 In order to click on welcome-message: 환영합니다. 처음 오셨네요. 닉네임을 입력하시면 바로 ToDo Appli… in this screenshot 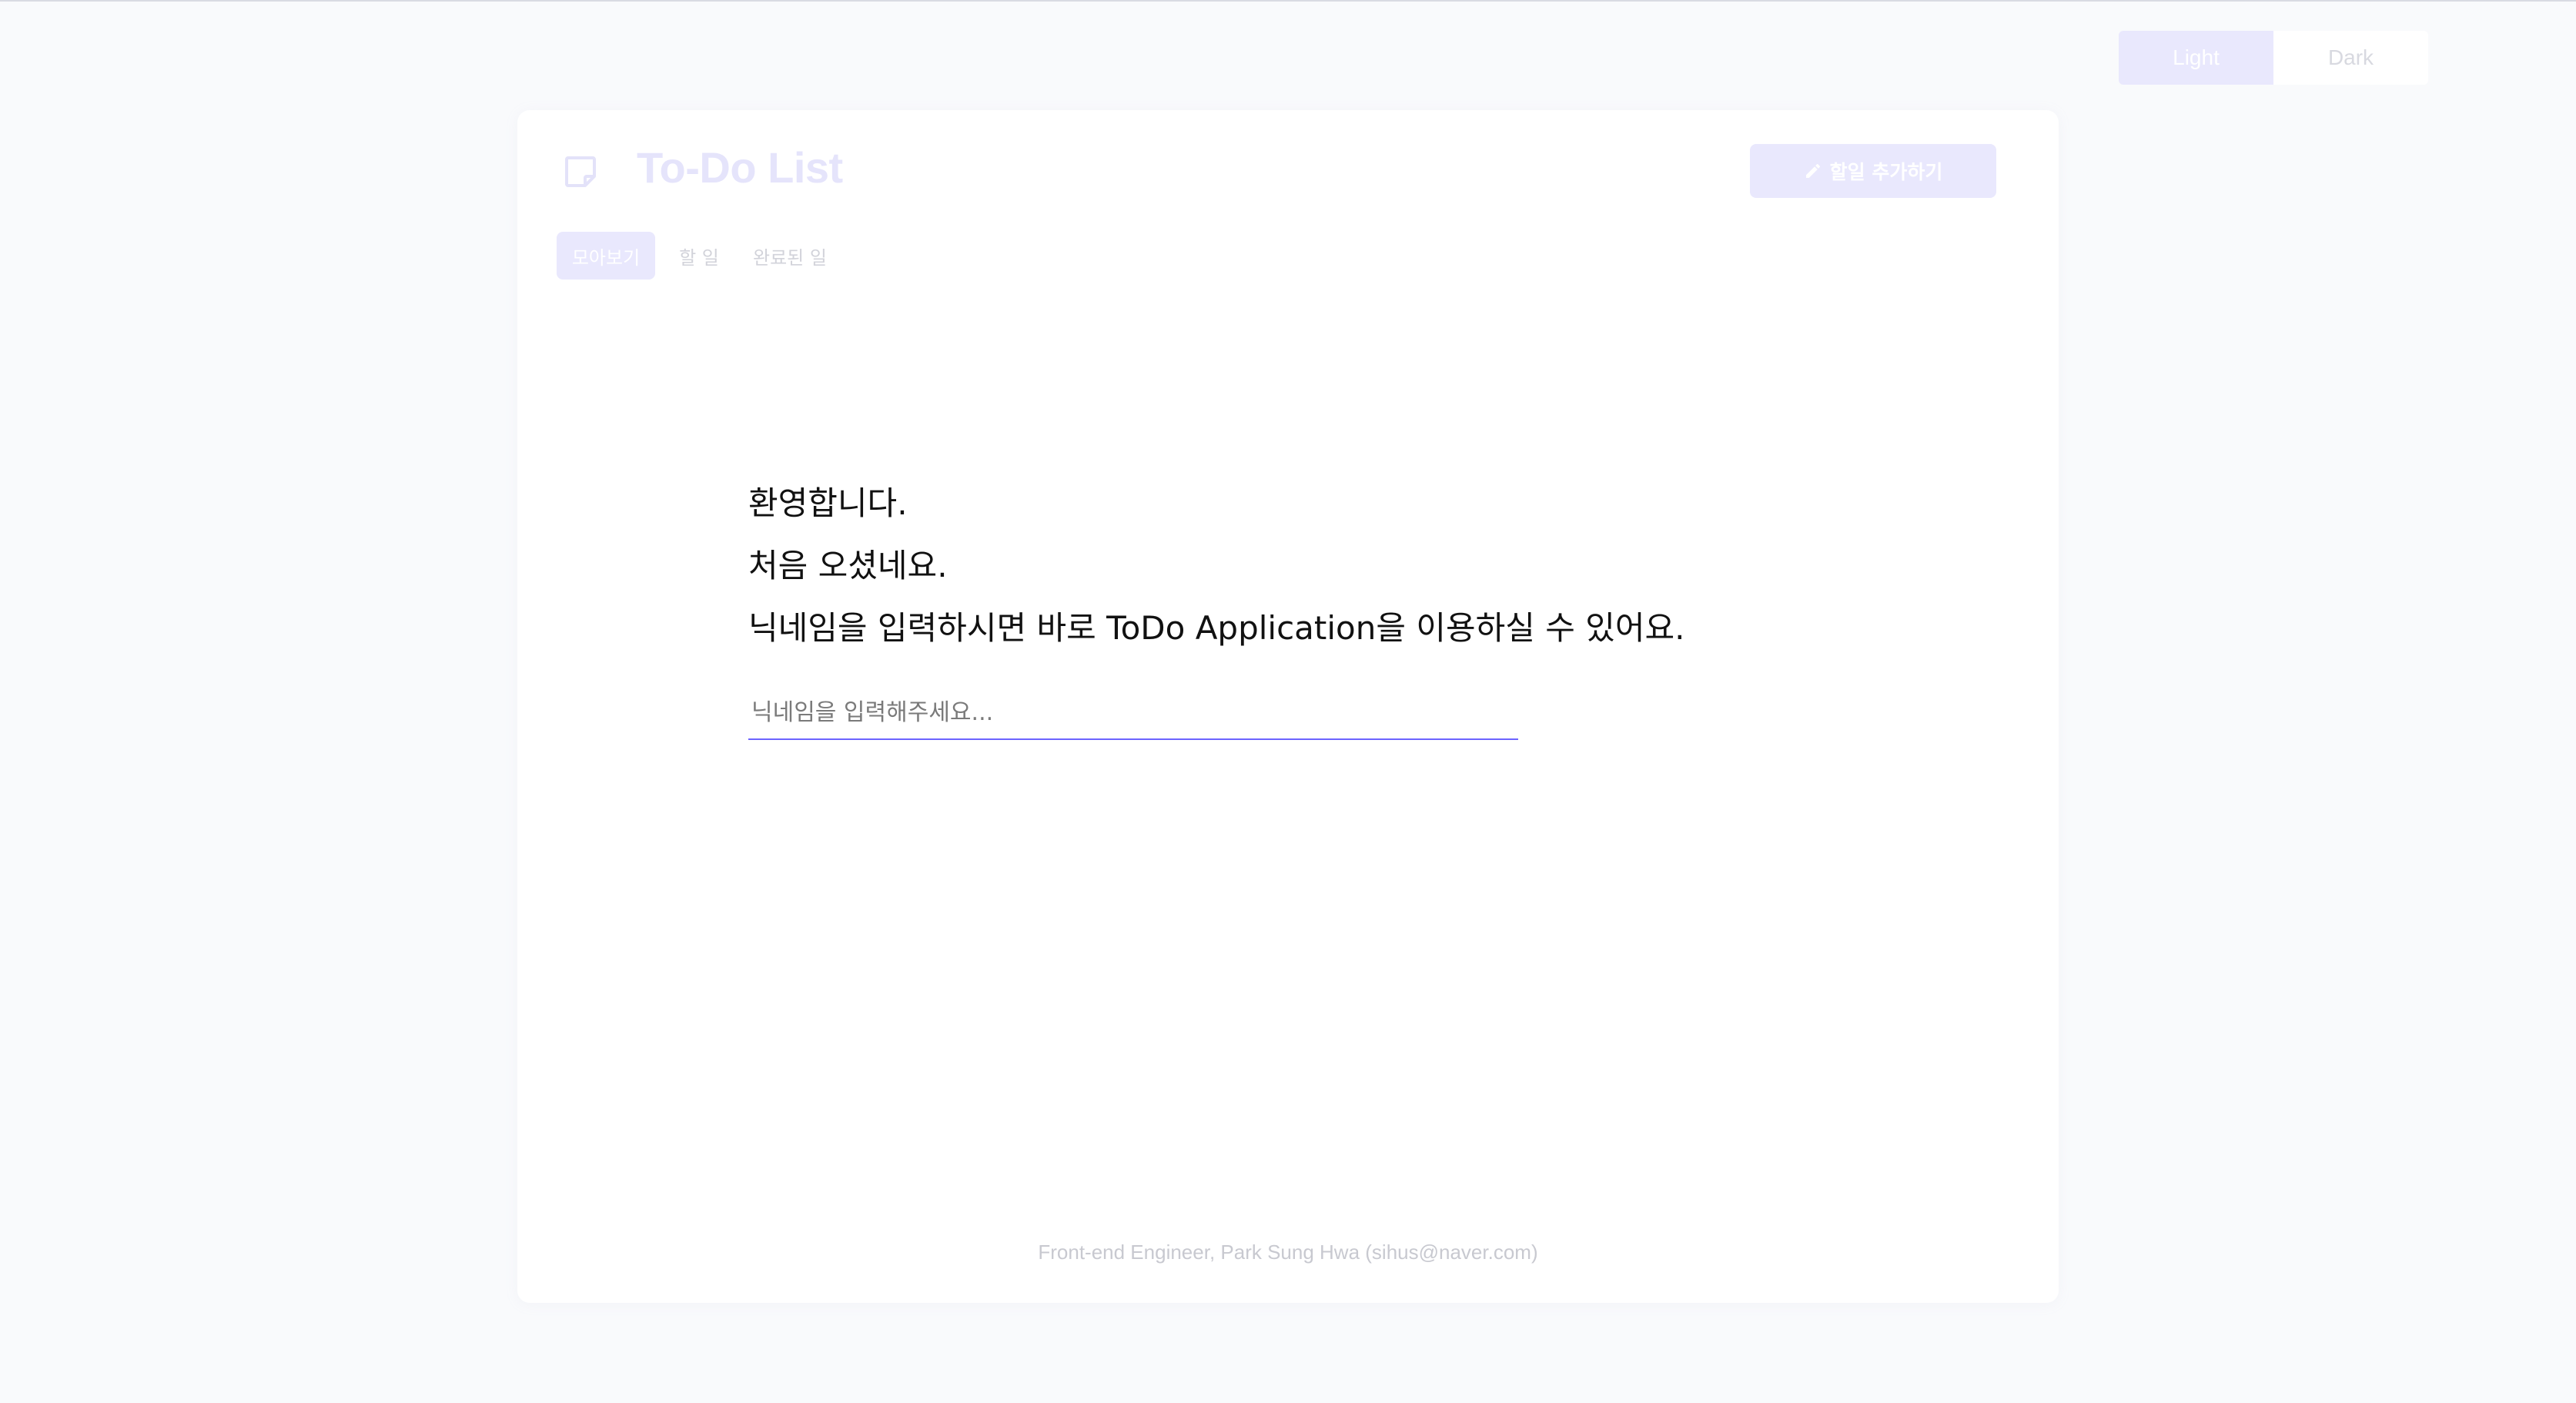, I will do `click(1217, 565)`.